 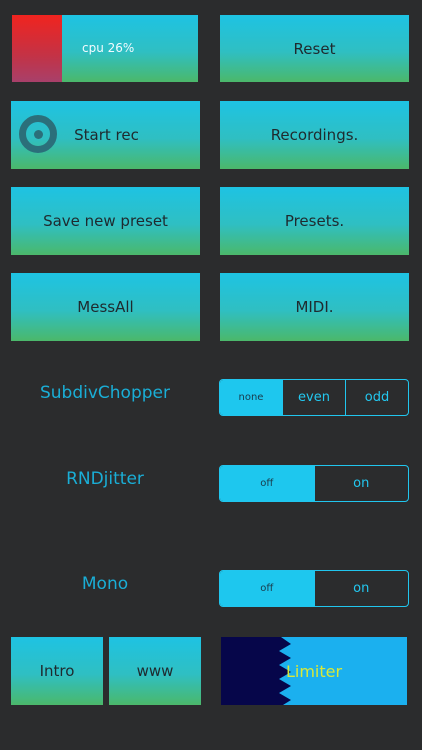 I want to click on rnd-jitter-toggle: off on, so click(x=314, y=483).